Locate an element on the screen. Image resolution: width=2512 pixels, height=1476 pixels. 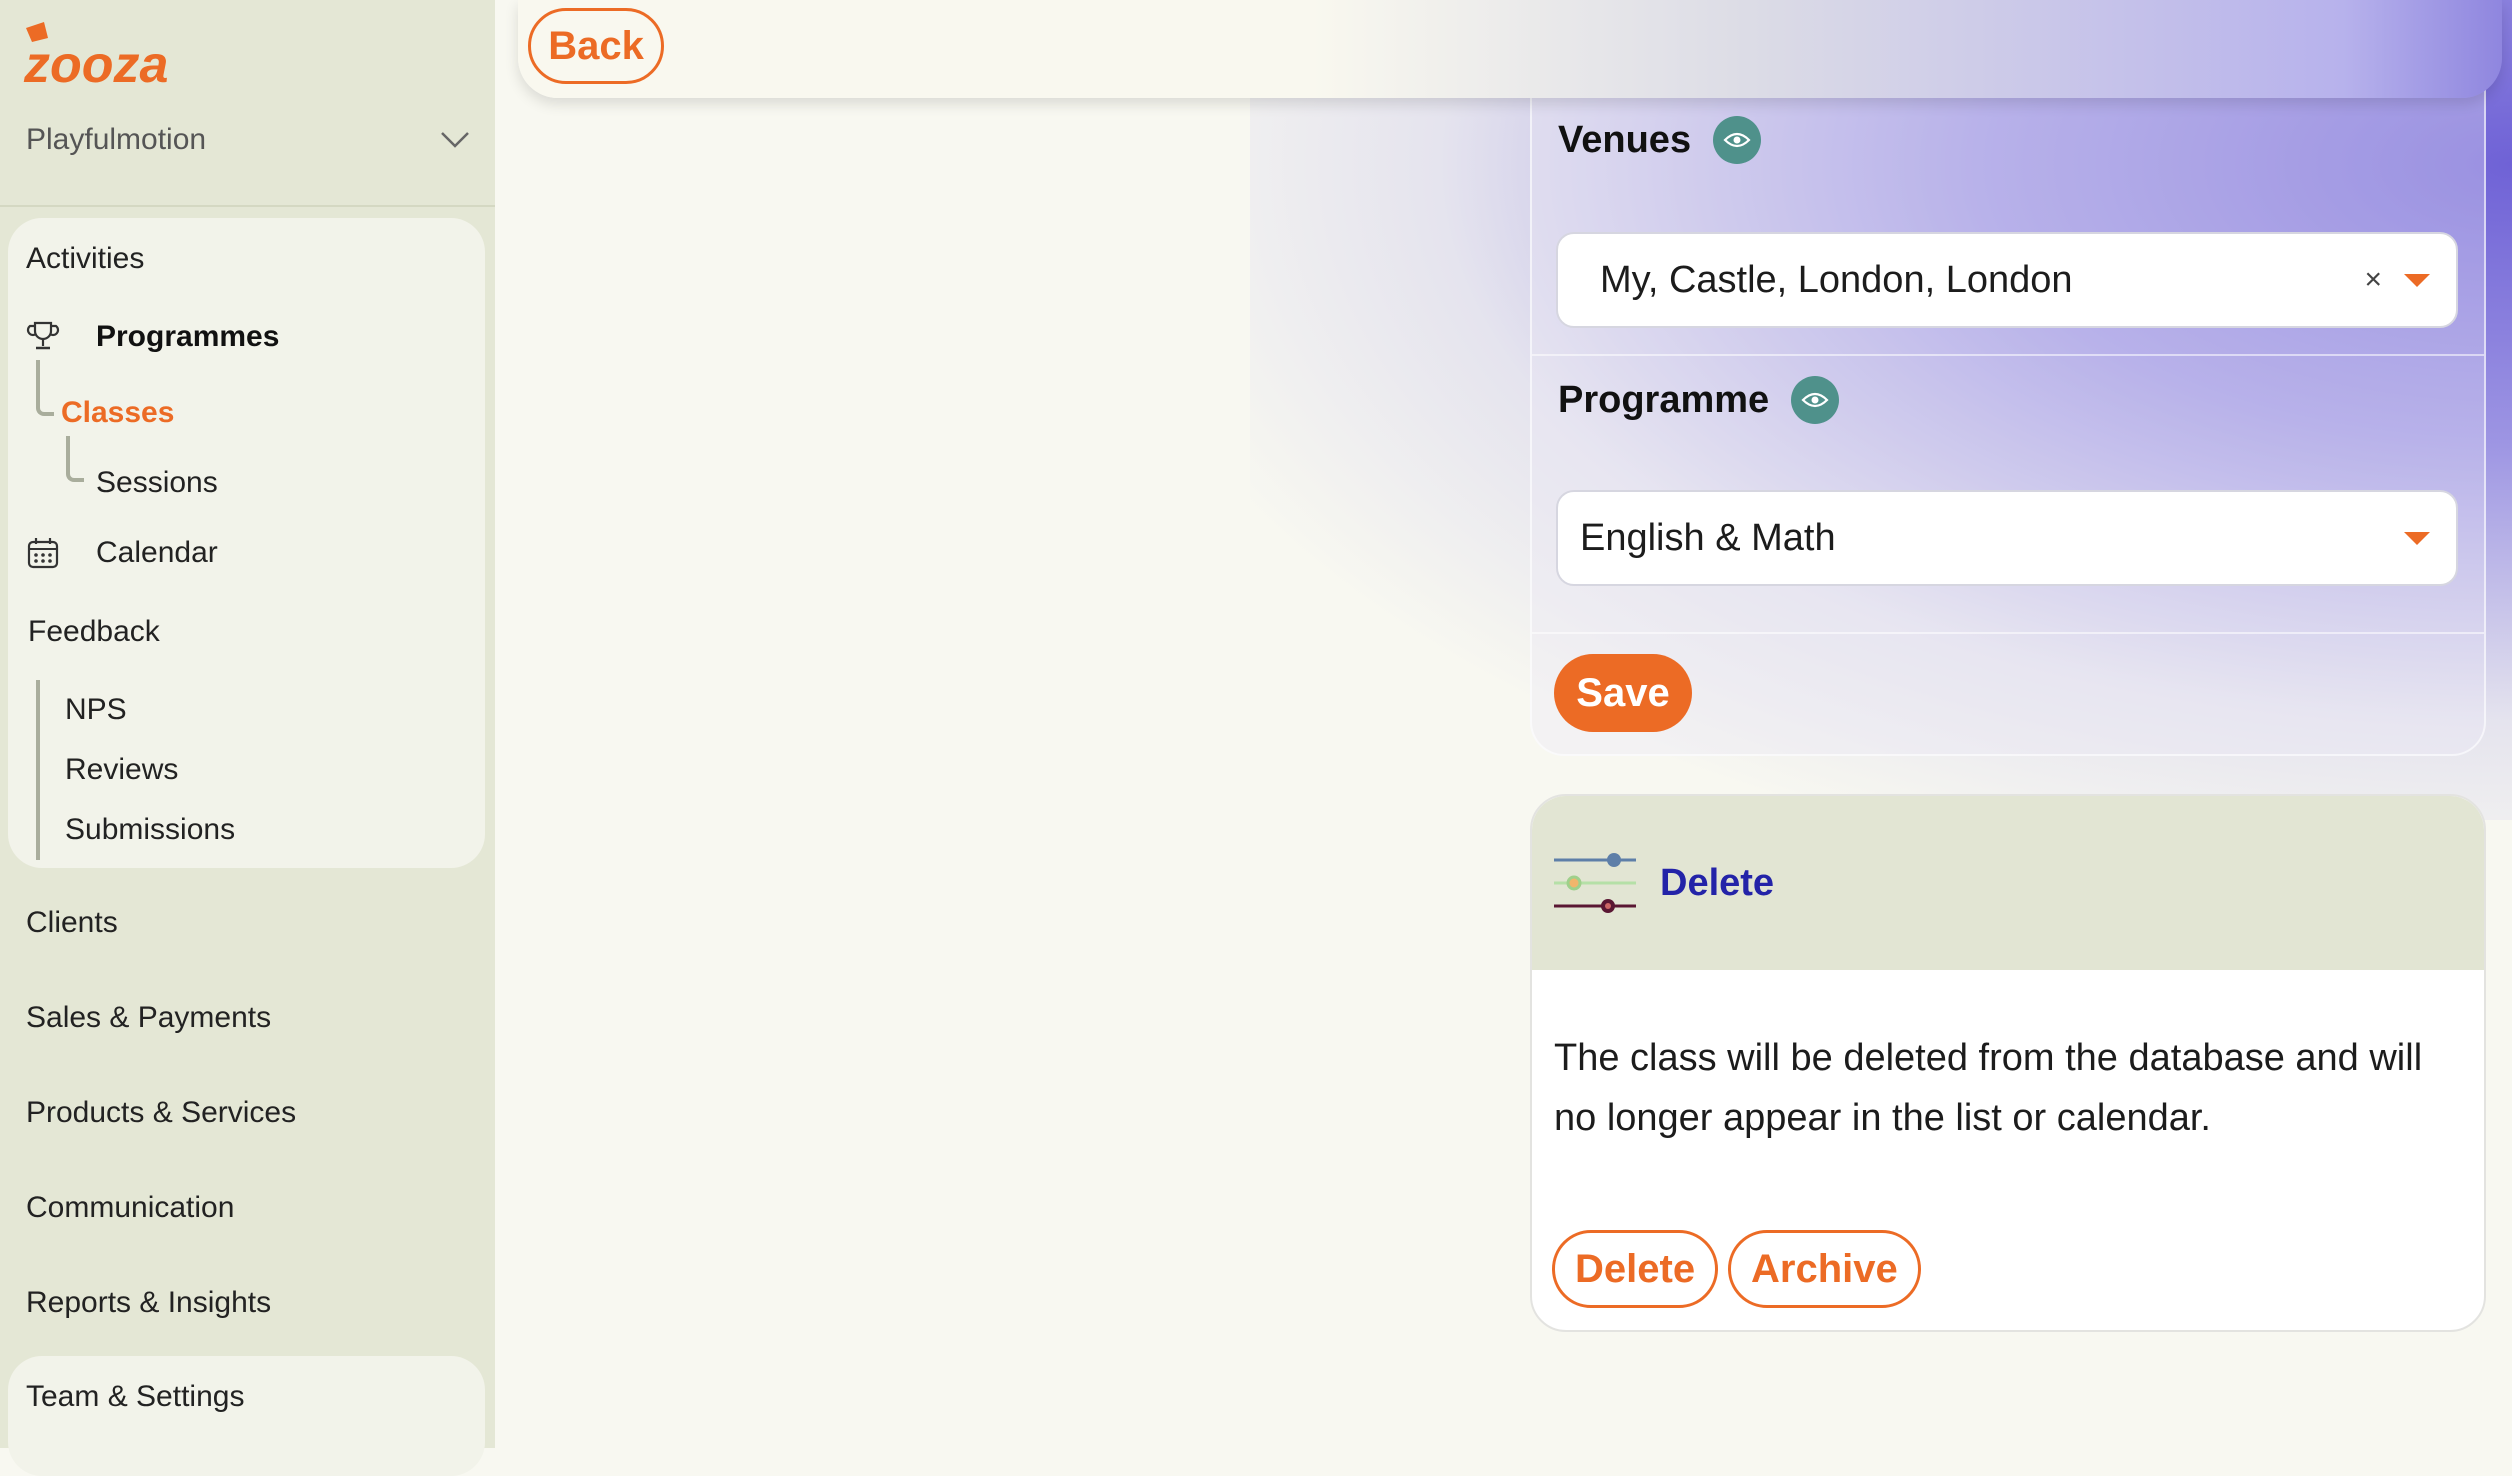
programme-label: Programme is located at coordinates (1664, 399).